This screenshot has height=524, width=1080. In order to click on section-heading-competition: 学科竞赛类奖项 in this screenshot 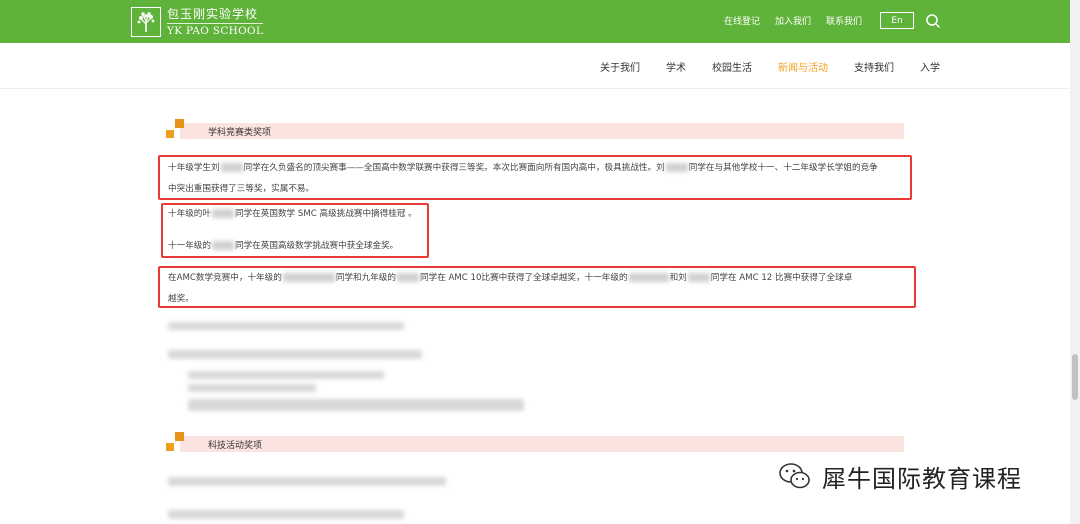, I will do `click(535, 130)`.